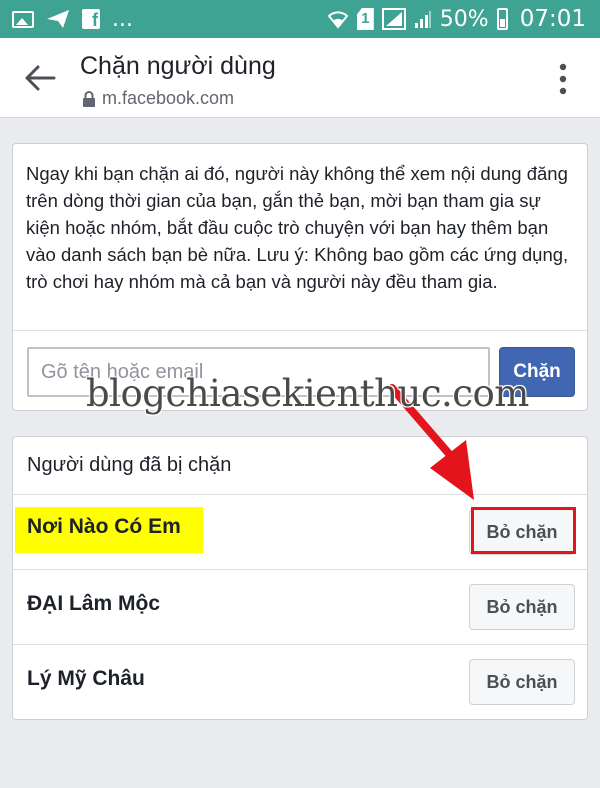  Describe the element at coordinates (58, 19) in the screenshot. I see `send-icon` at that location.